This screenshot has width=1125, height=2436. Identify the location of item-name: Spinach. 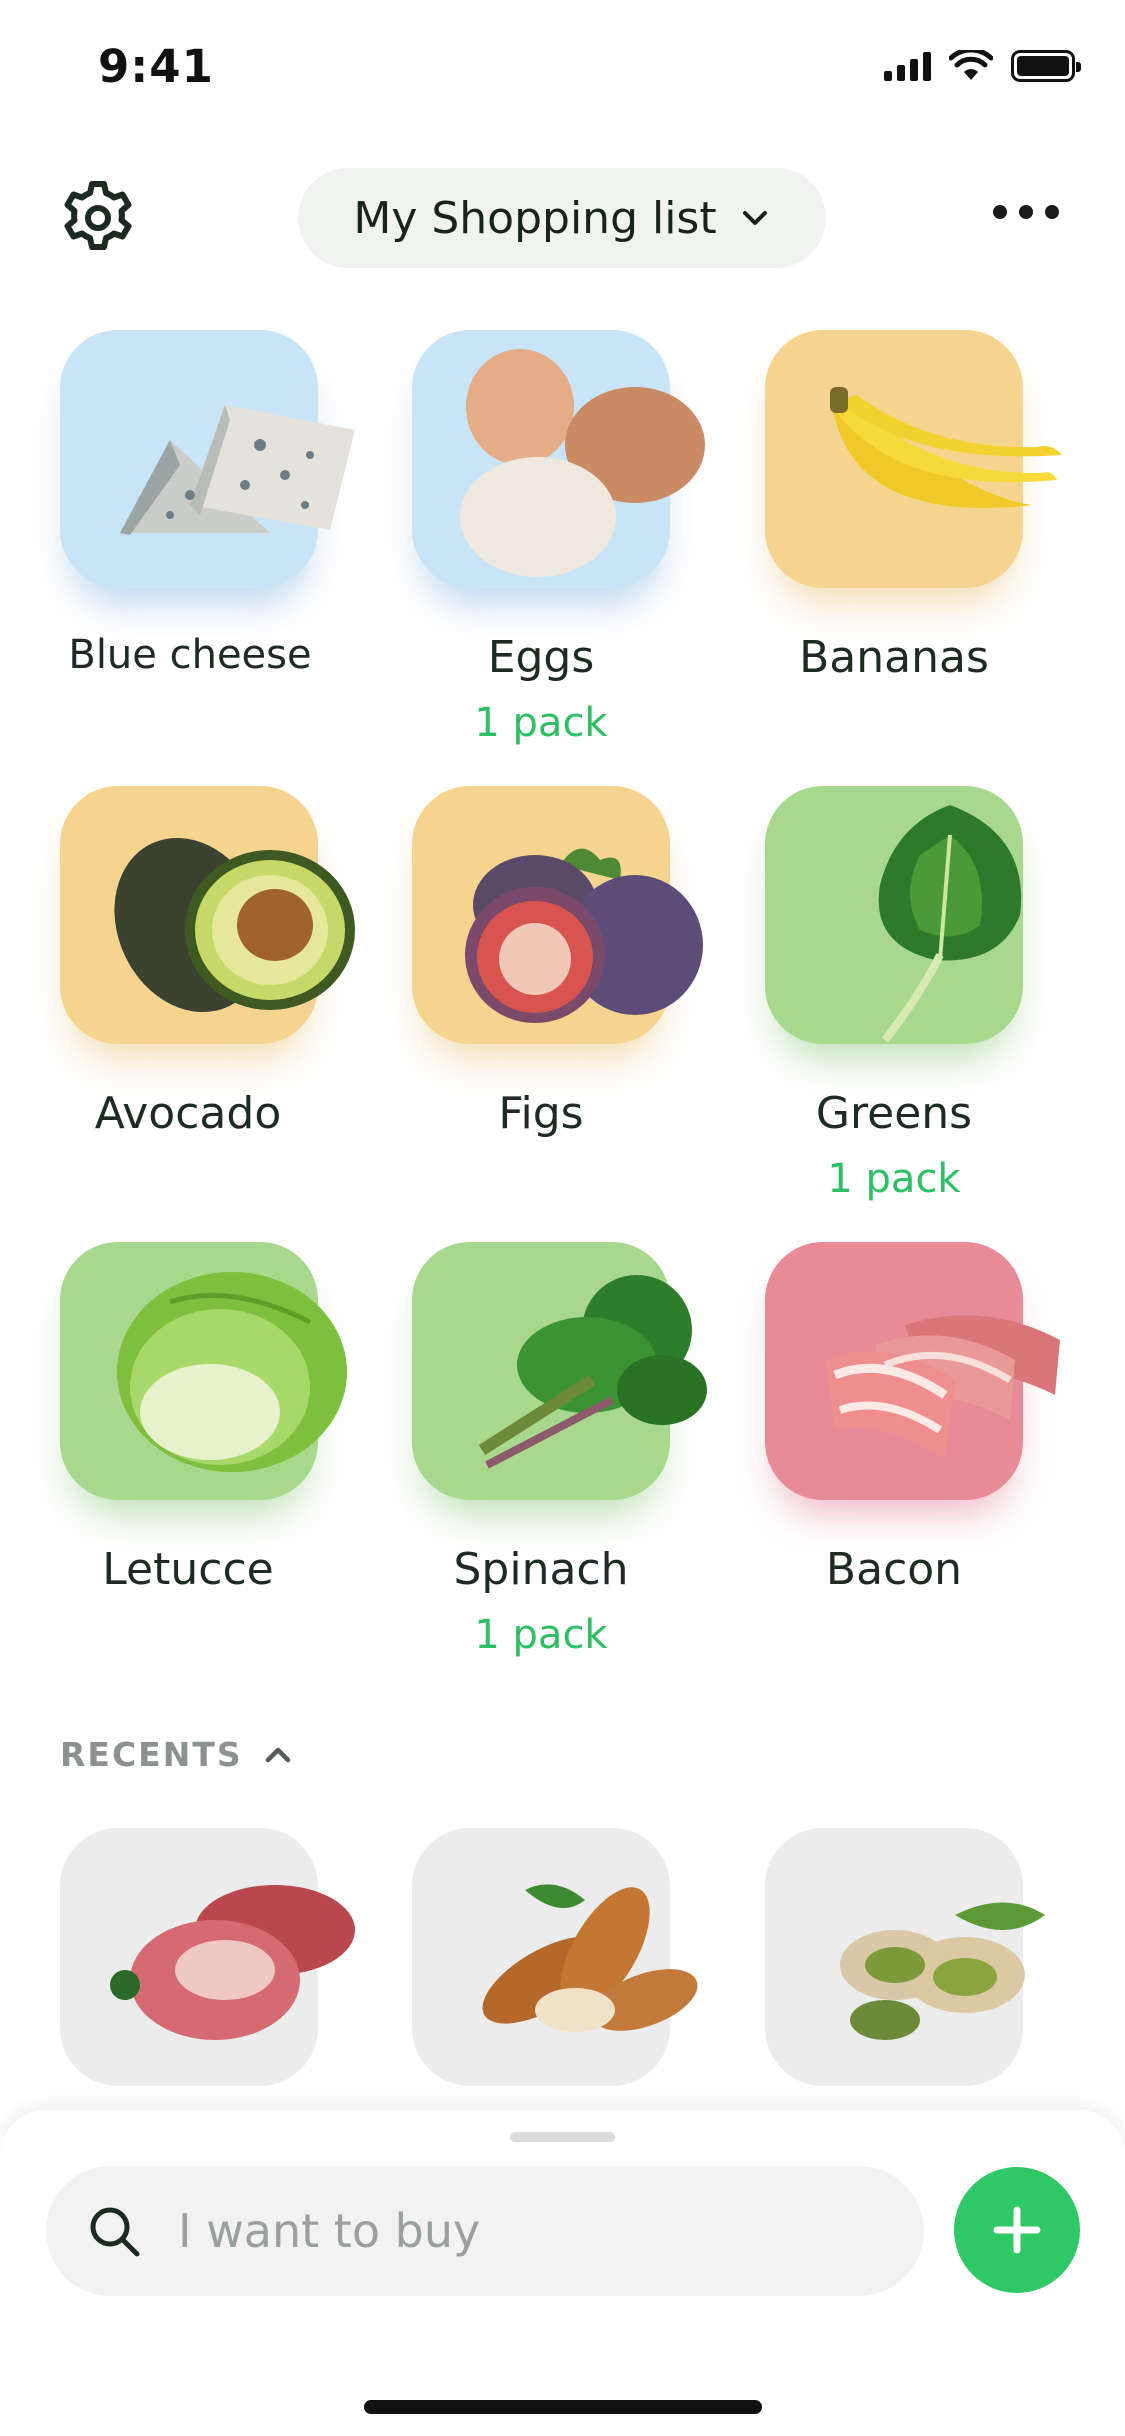
(541, 1569).